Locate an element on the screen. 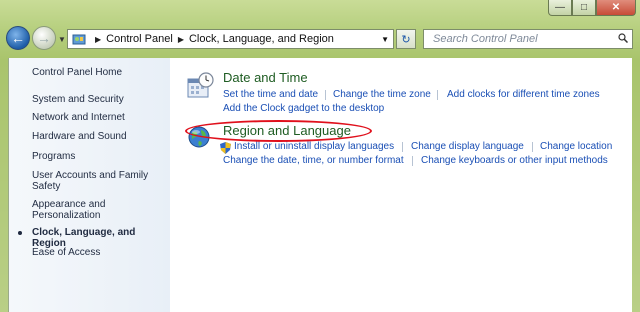  minimize-icon: — is located at coordinates (560, 7).